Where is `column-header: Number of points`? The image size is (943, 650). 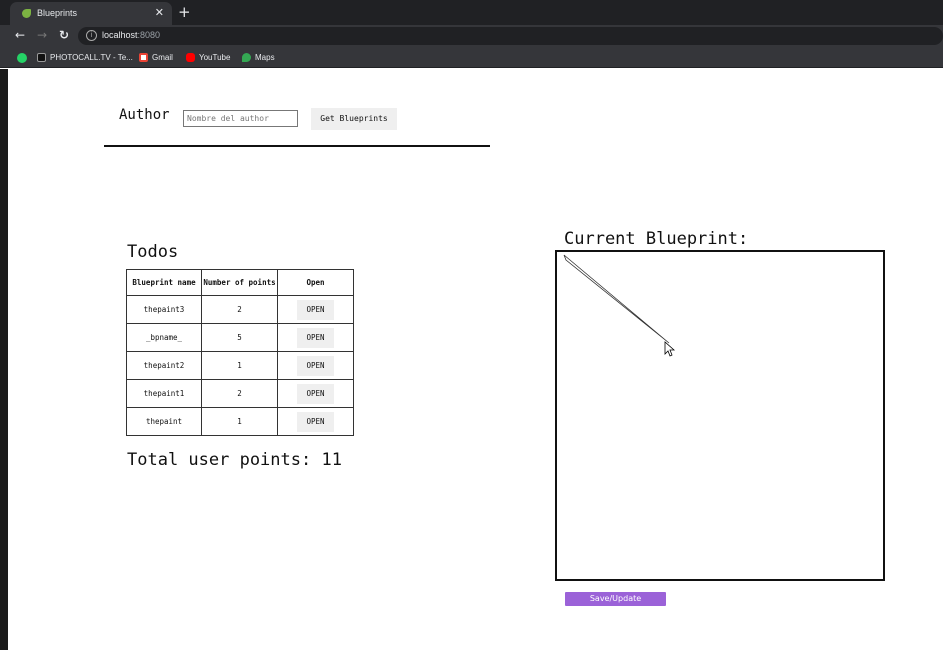 column-header: Number of points is located at coordinates (239, 282).